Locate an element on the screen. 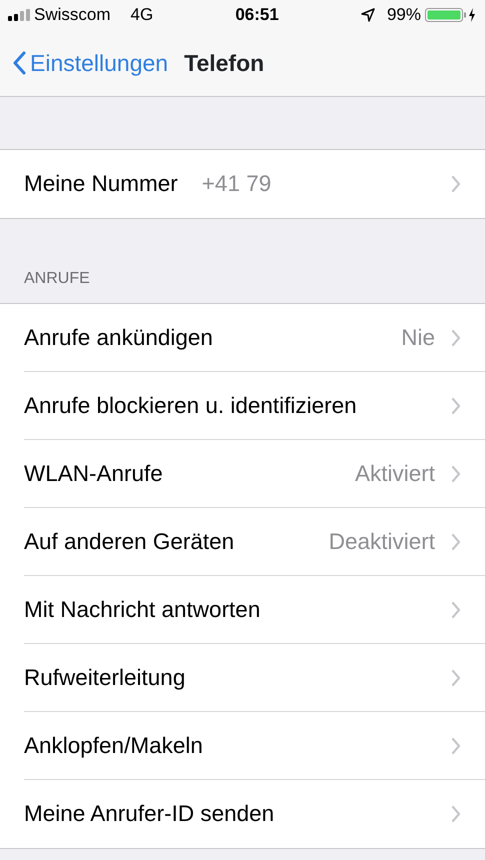  row-label: Auf anderen Geräten is located at coordinates (129, 542).